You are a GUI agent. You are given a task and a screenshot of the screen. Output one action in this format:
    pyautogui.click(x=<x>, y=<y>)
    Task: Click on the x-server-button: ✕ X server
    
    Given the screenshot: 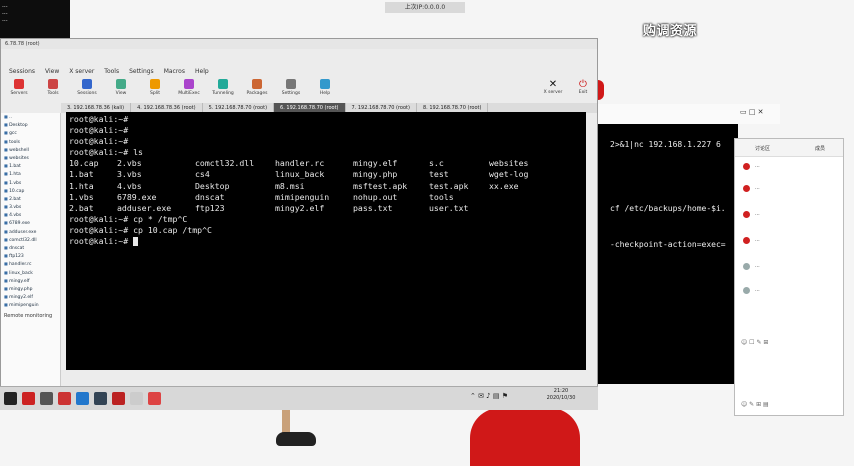 What is the action you would take?
    pyautogui.click(x=553, y=87)
    